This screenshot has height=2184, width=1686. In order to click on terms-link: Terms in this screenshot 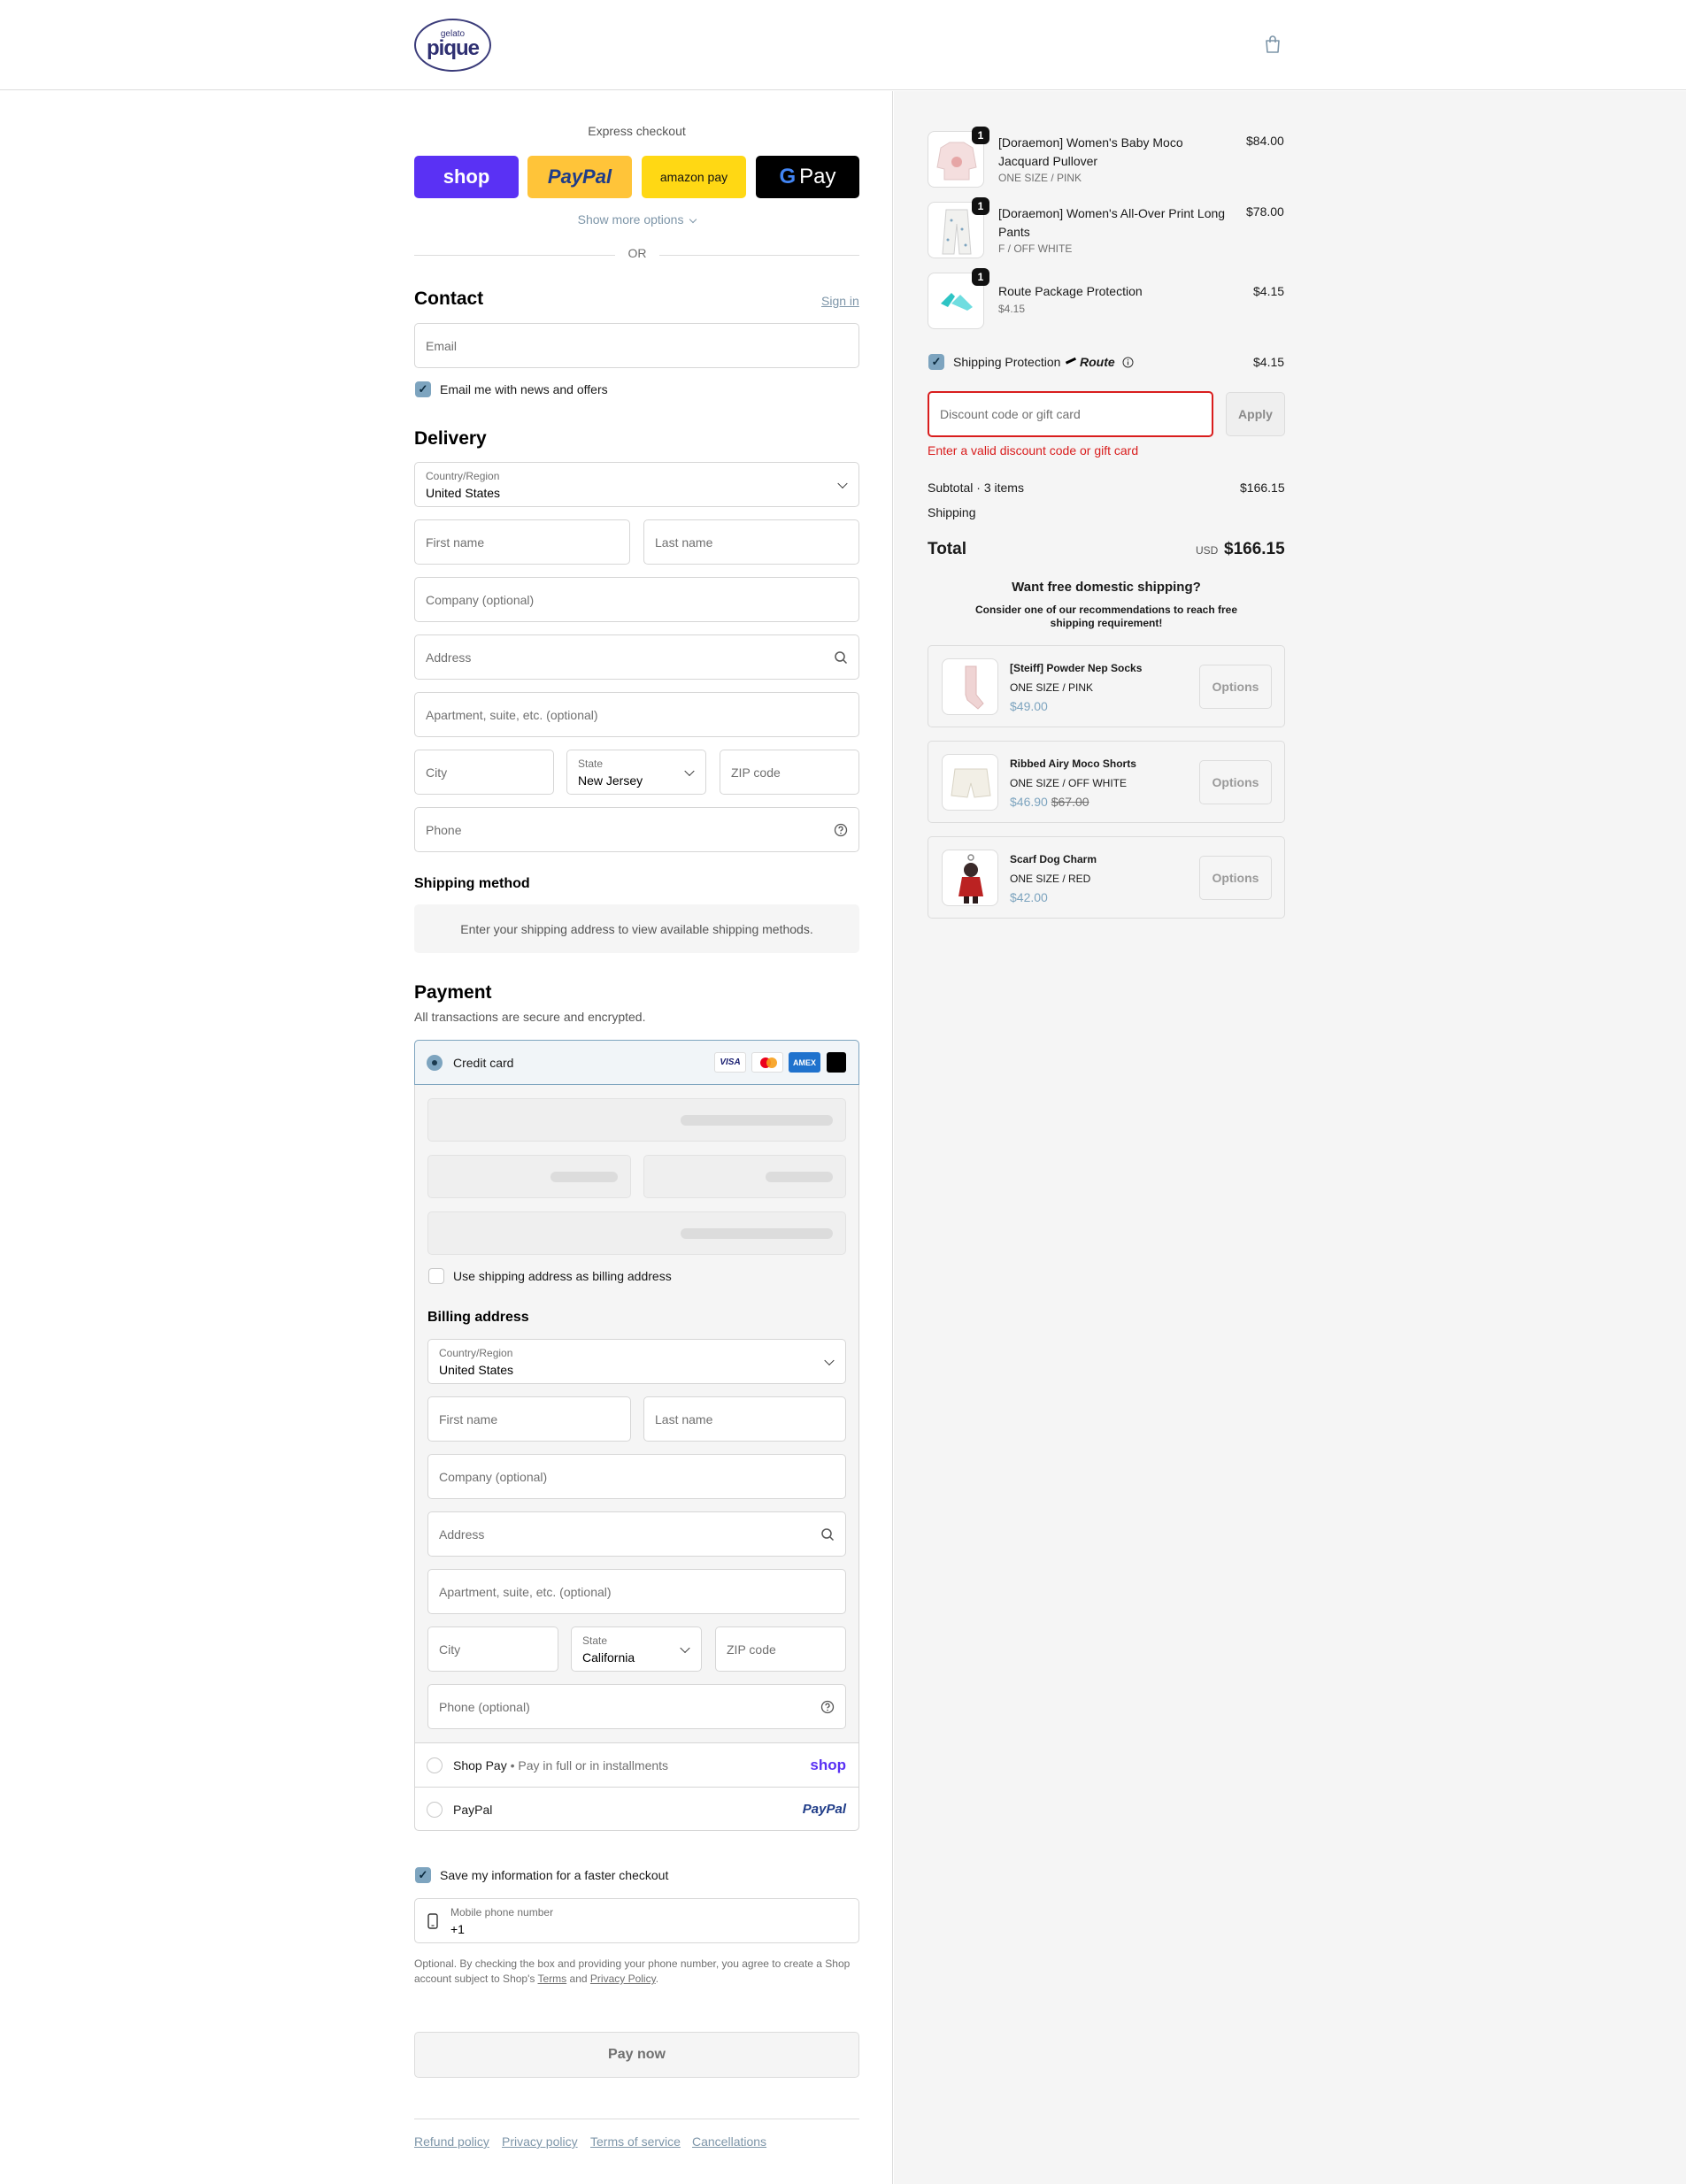, I will do `click(552, 1979)`.